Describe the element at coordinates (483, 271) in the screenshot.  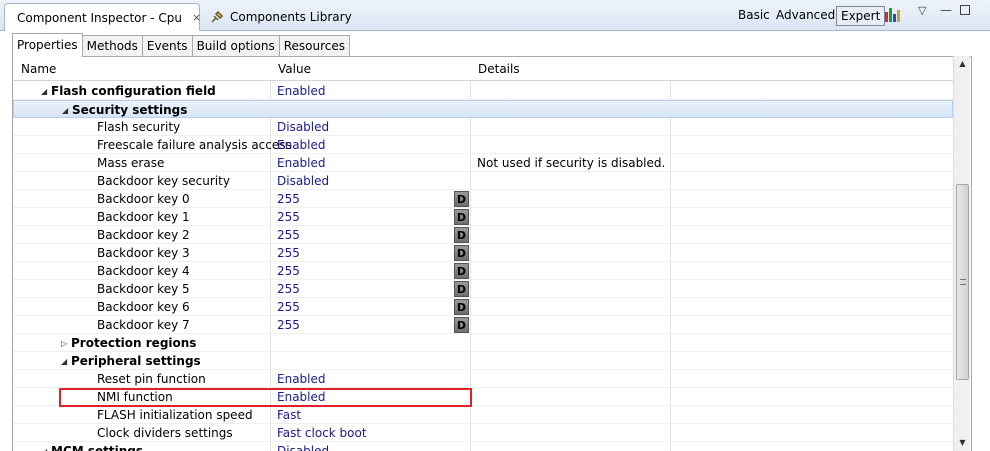
I see `table-row: Backdoor key 4 255 D` at that location.